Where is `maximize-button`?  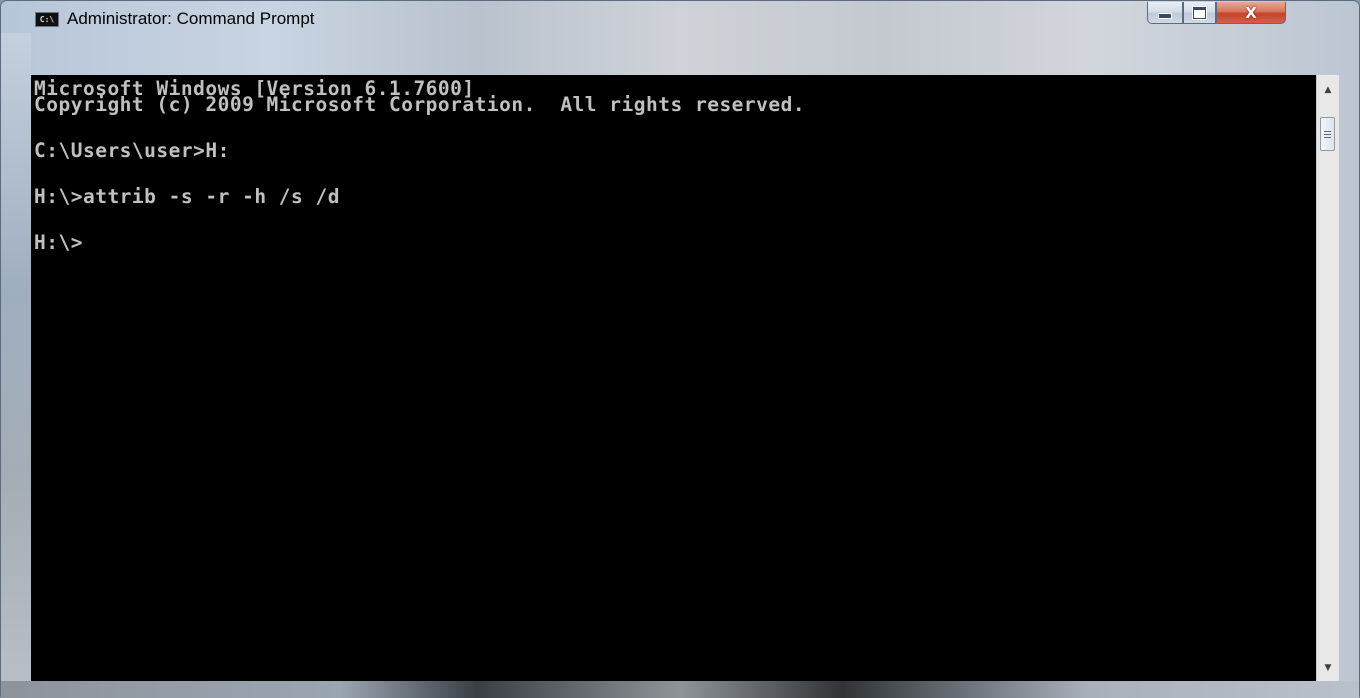 maximize-button is located at coordinates (1199, 13).